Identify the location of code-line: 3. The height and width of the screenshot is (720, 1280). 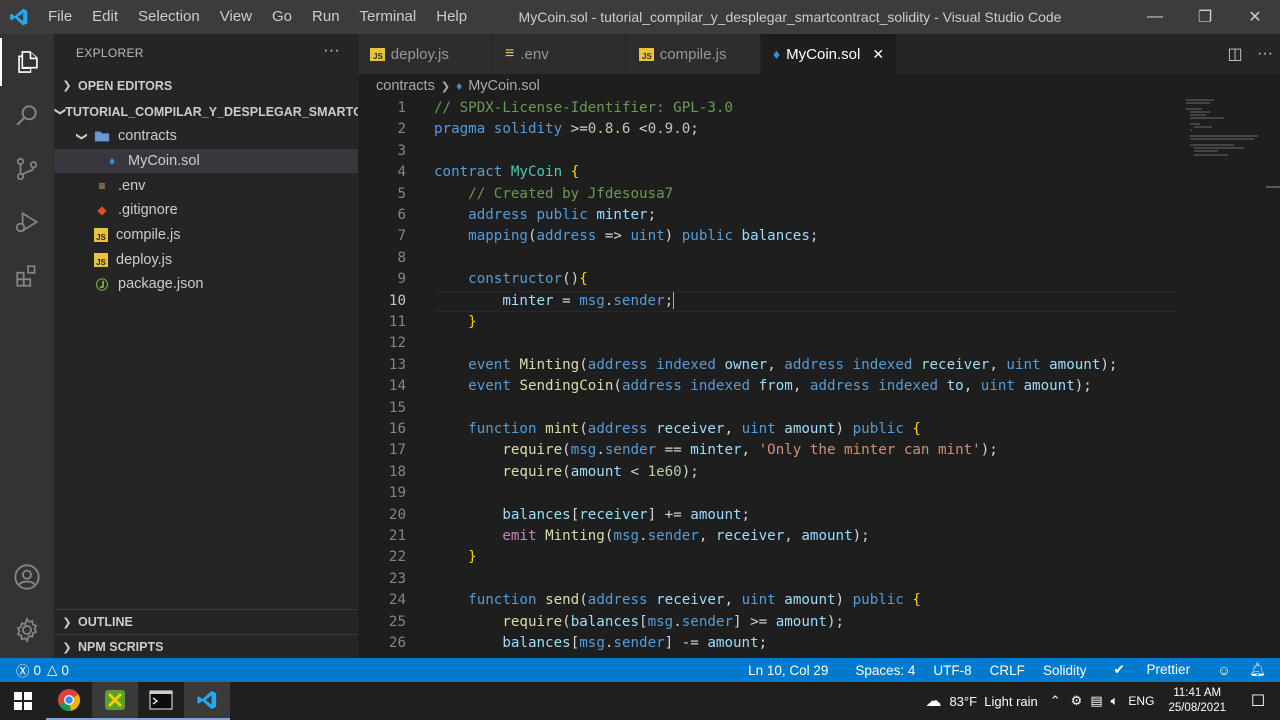
(818, 151).